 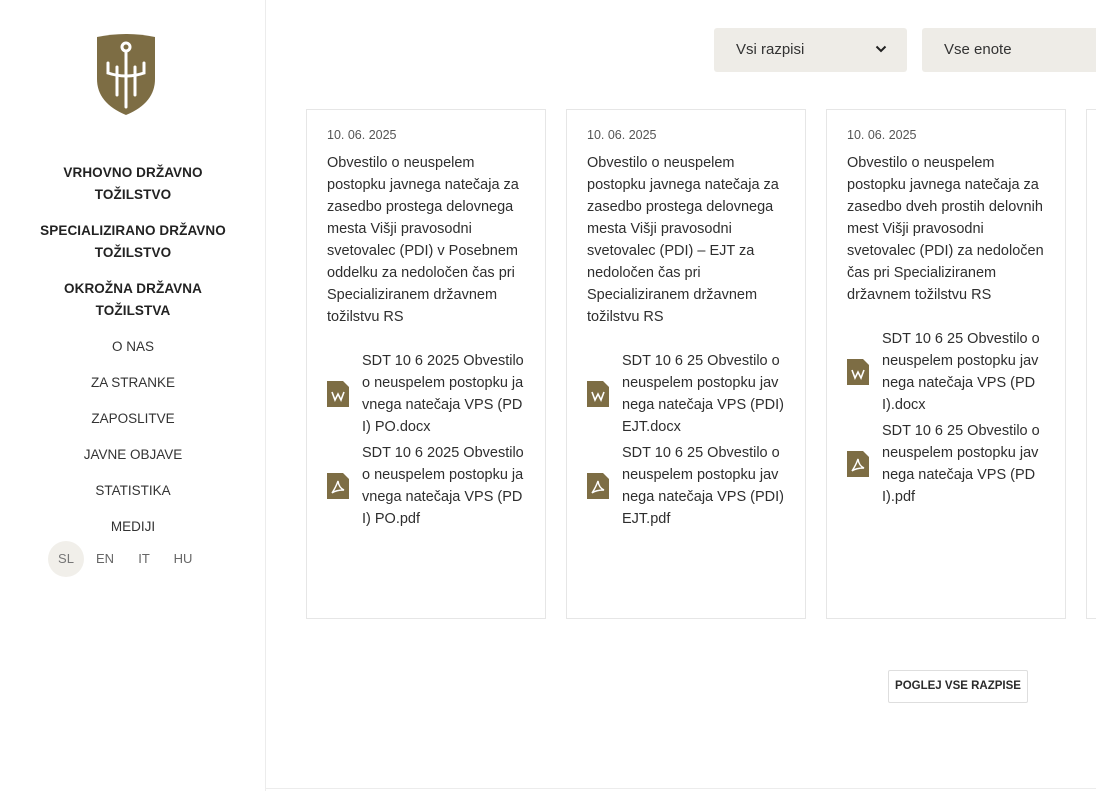 What do you see at coordinates (126, 75) in the screenshot?
I see `trident-shield-logo` at bounding box center [126, 75].